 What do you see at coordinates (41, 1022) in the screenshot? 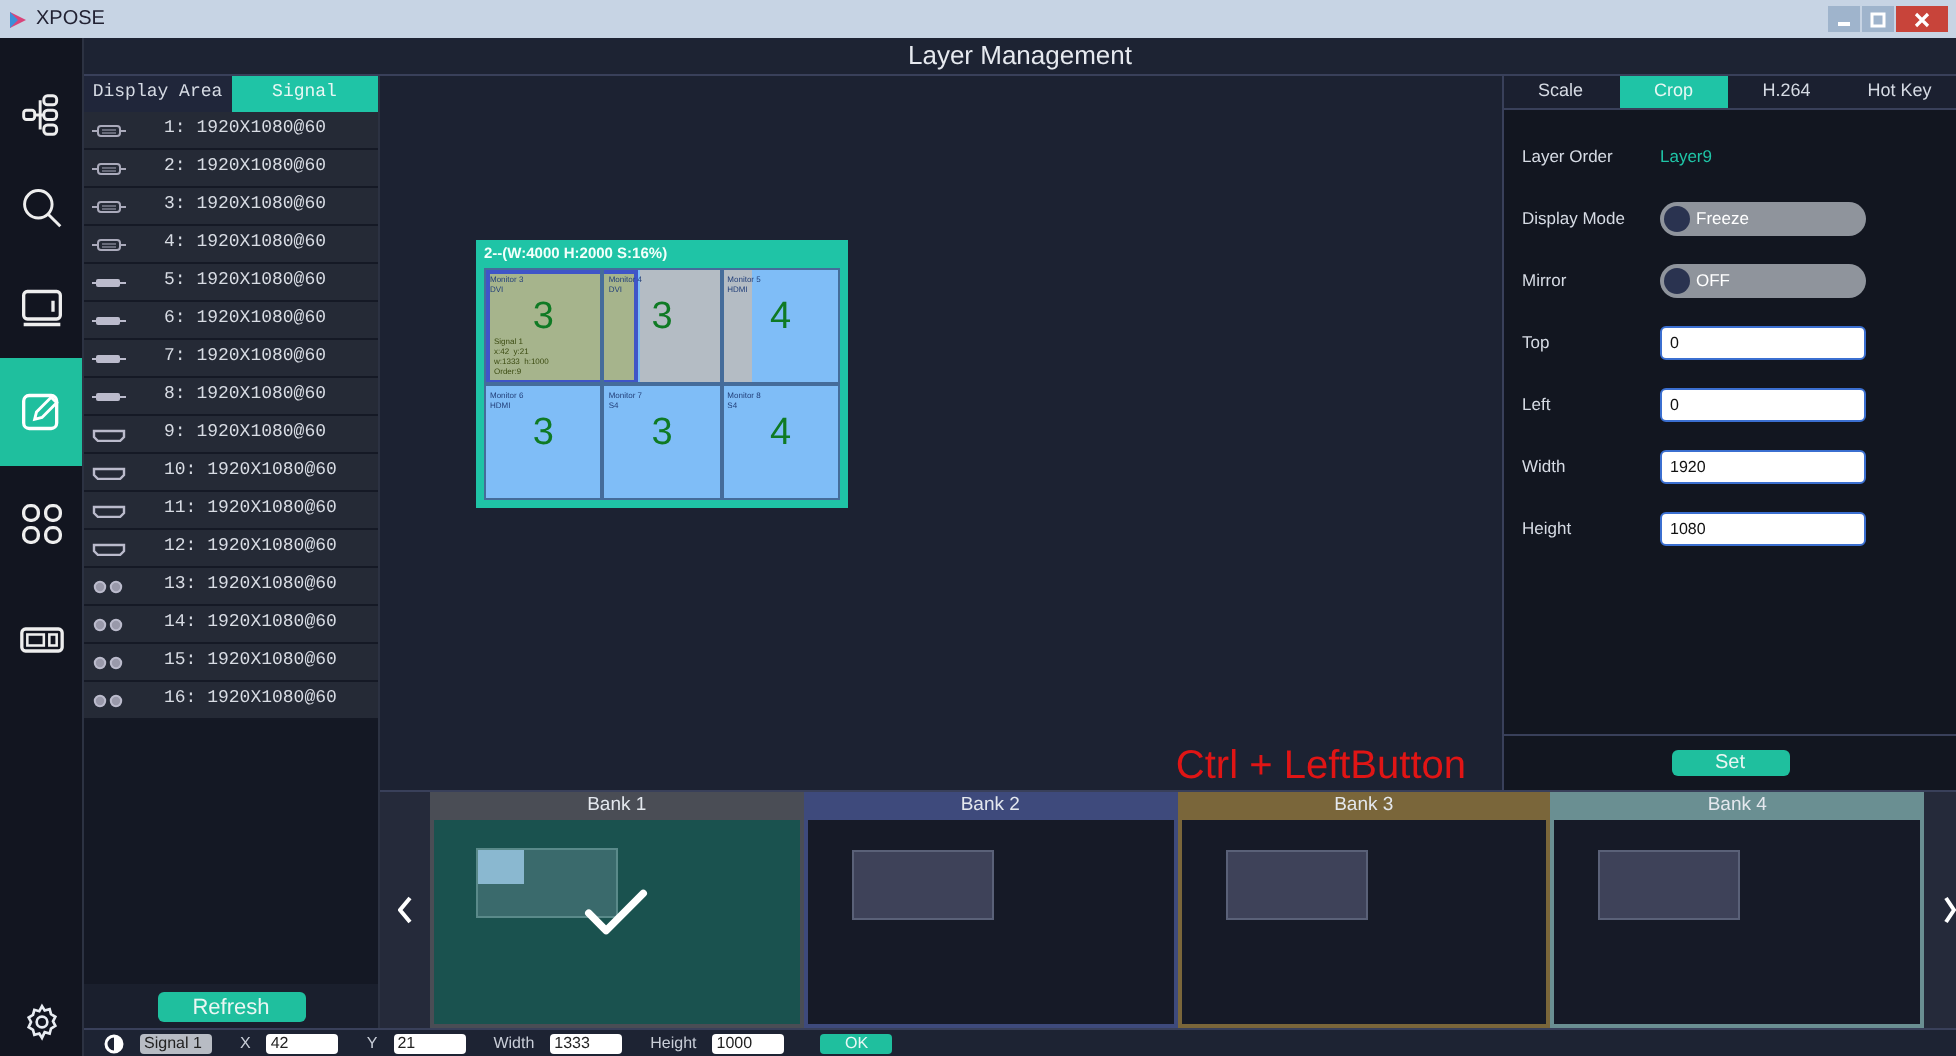
I see `settings-icon` at bounding box center [41, 1022].